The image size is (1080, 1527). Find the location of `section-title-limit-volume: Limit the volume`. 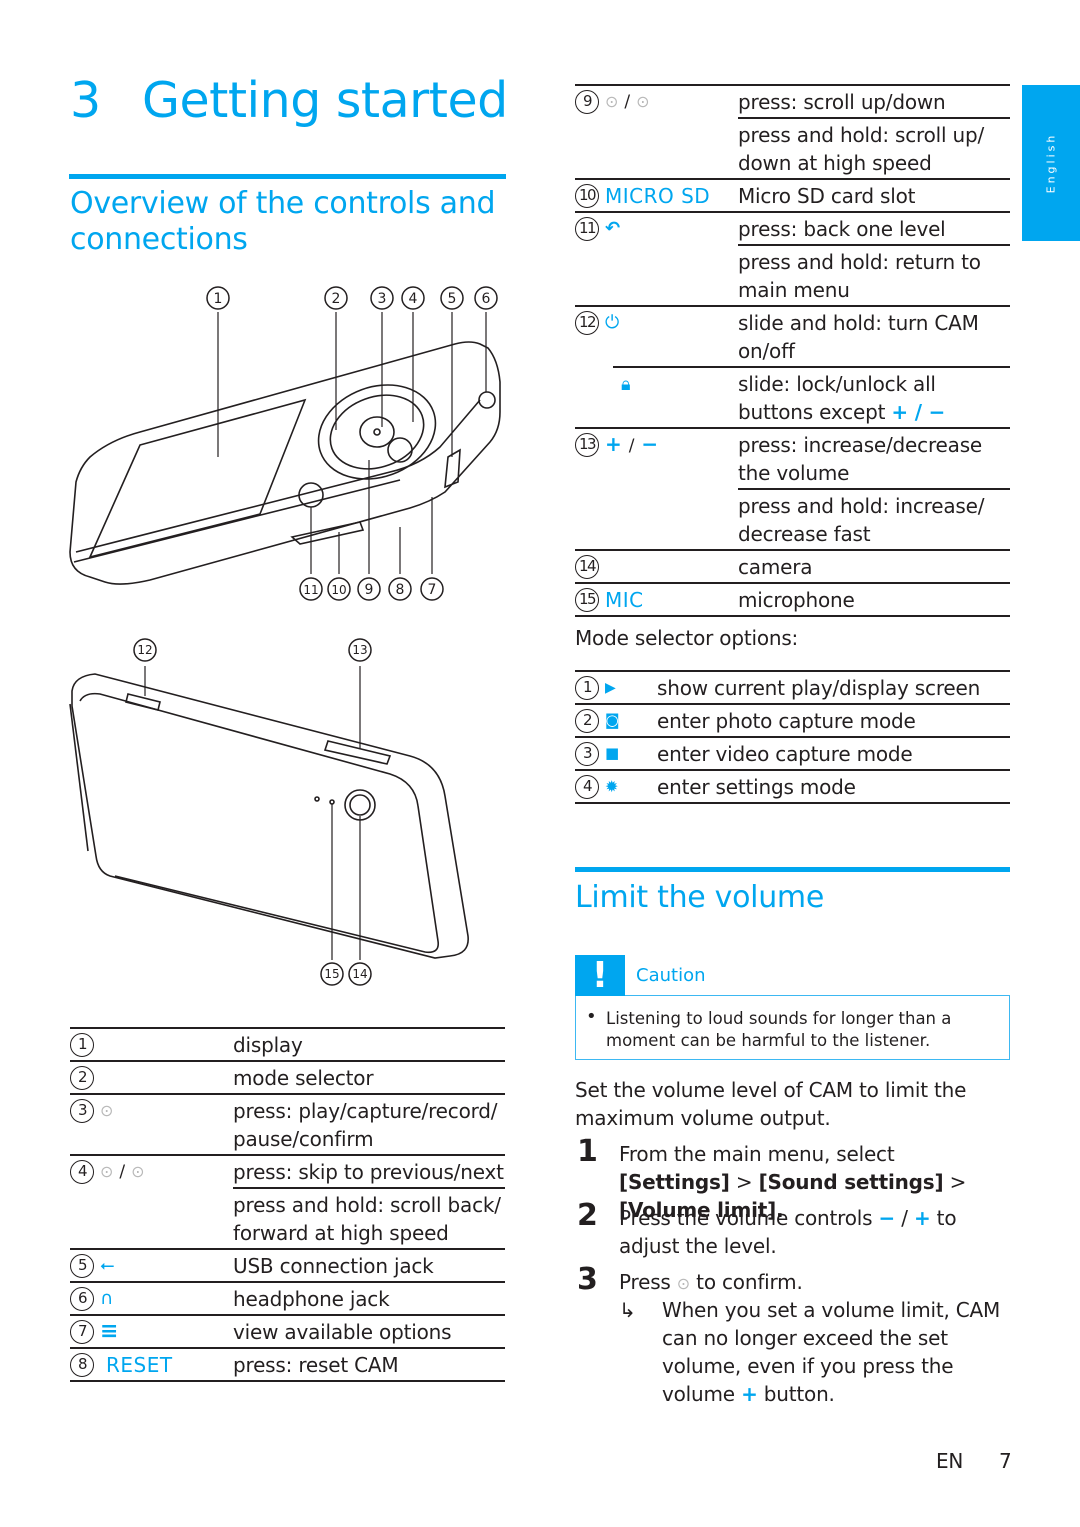

section-title-limit-volume: Limit the volume is located at coordinates (700, 897).